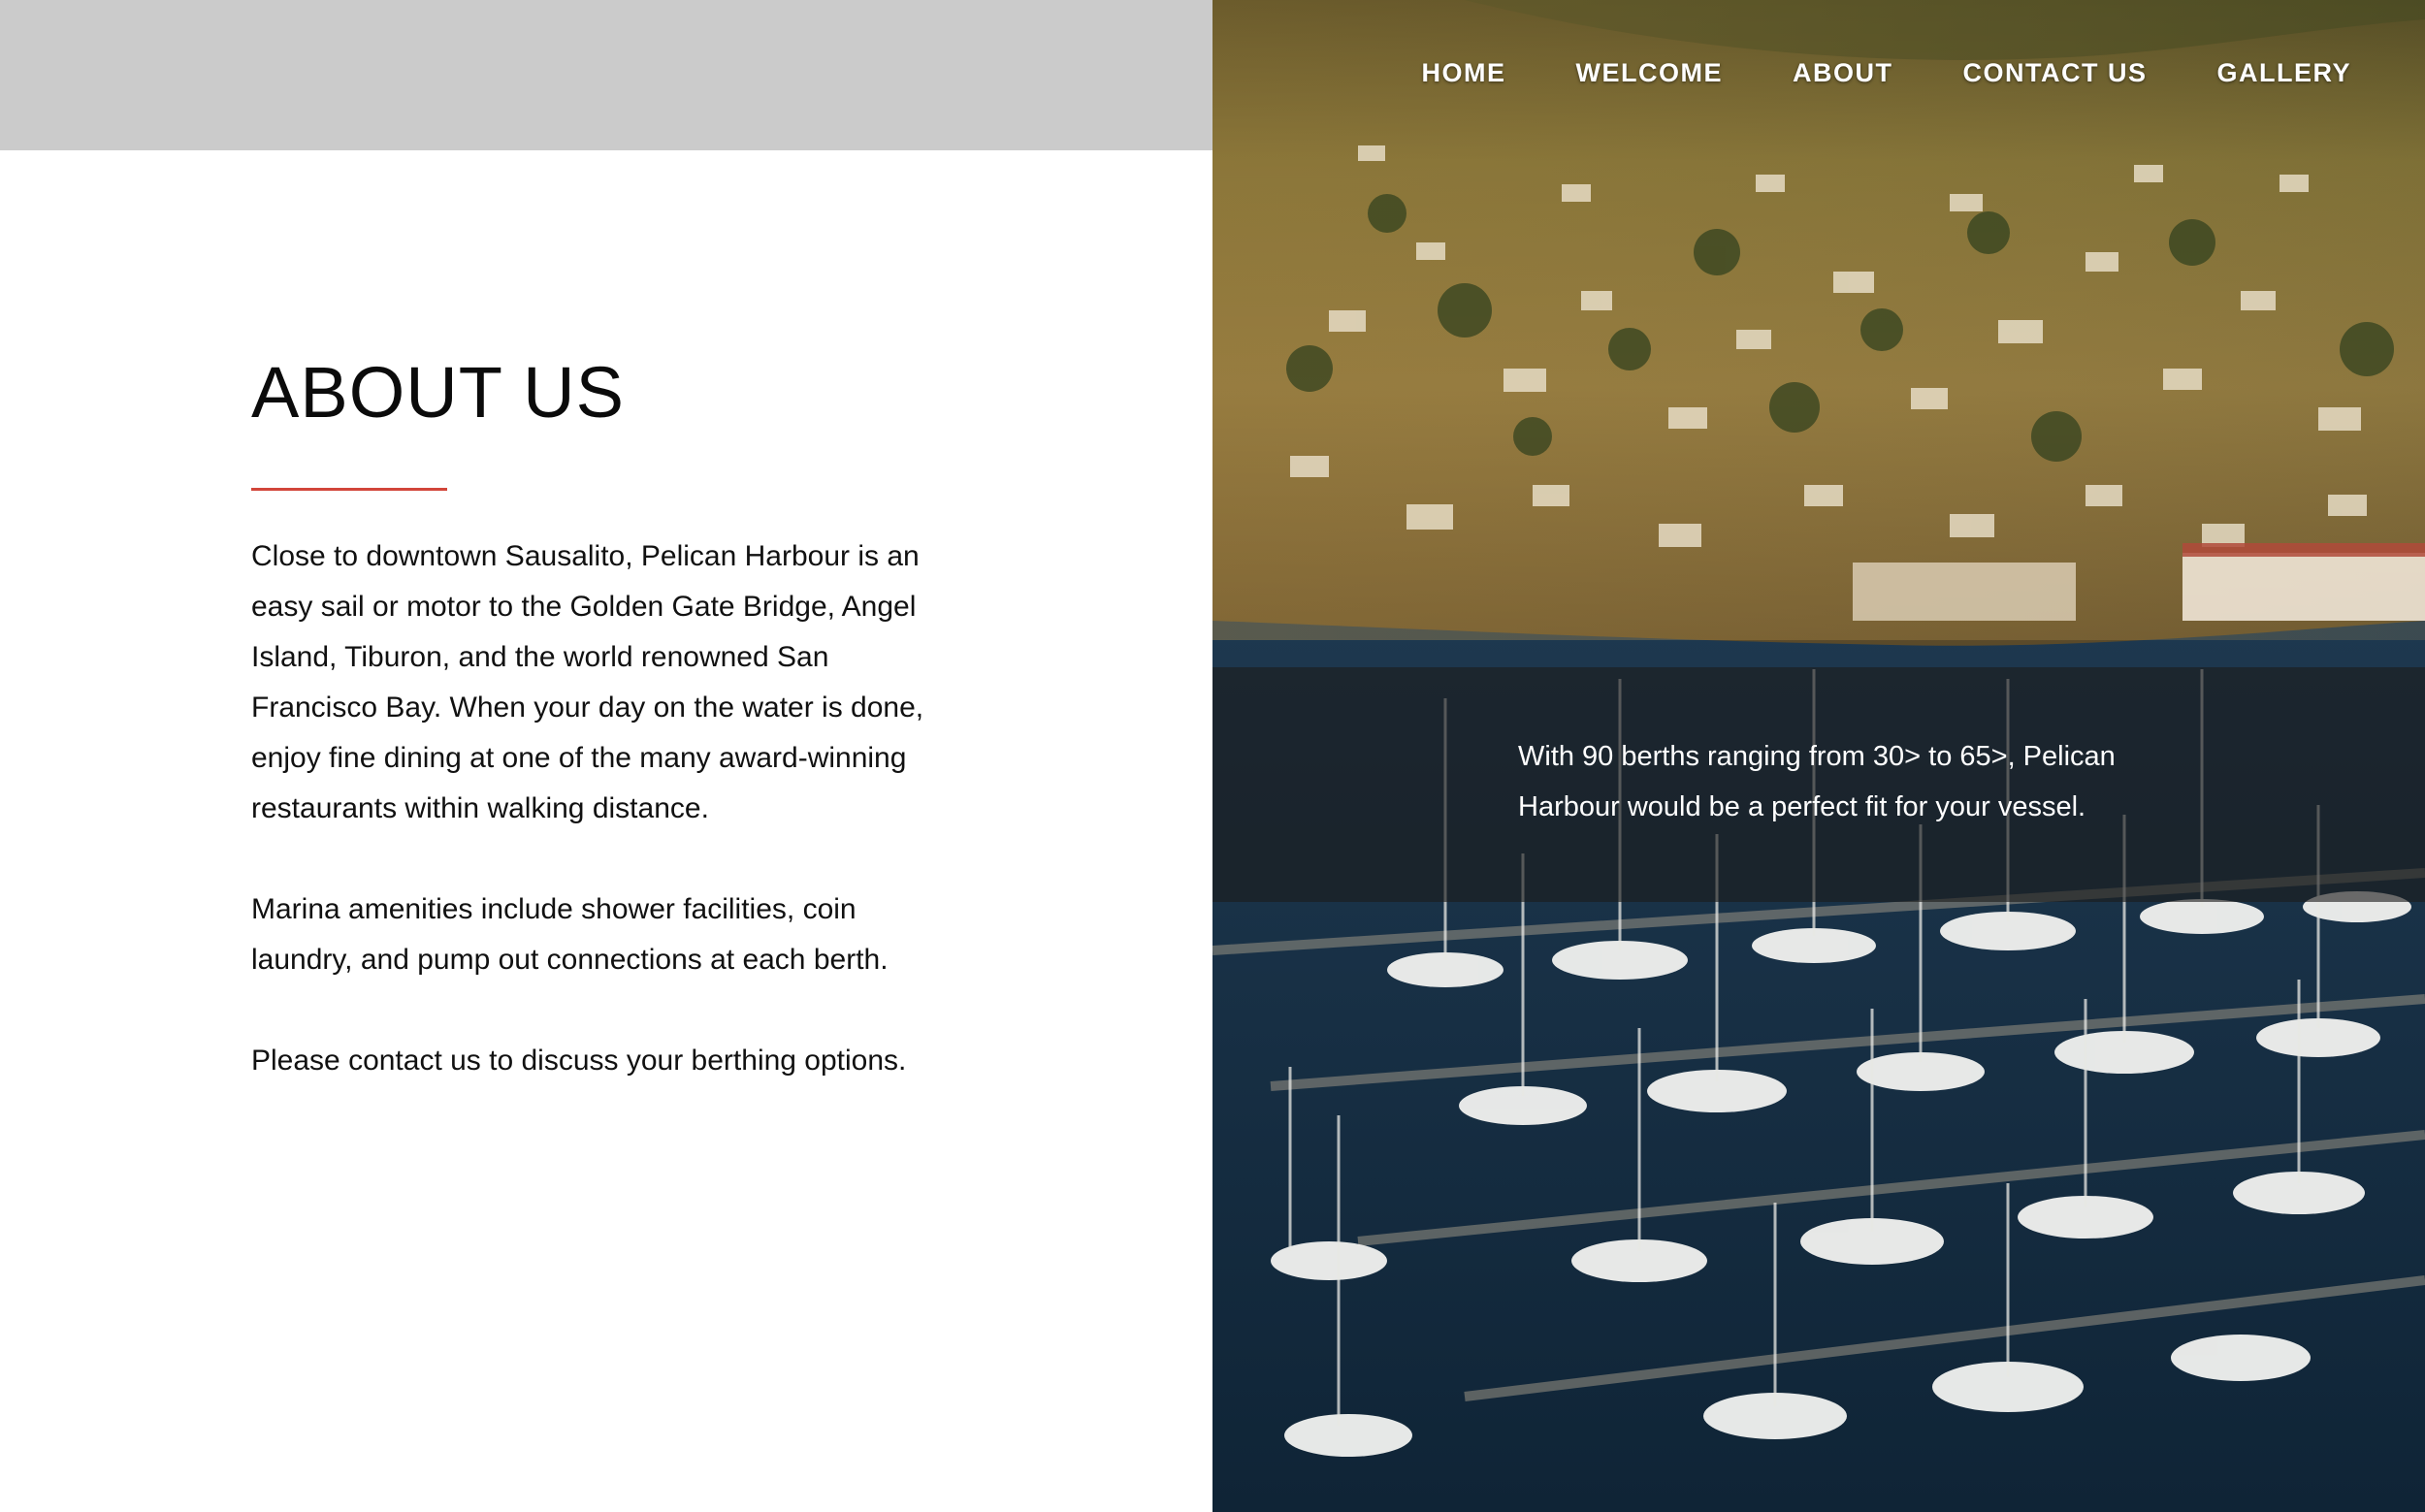  I want to click on nav-contact-us: CONTACT US, so click(2055, 73).